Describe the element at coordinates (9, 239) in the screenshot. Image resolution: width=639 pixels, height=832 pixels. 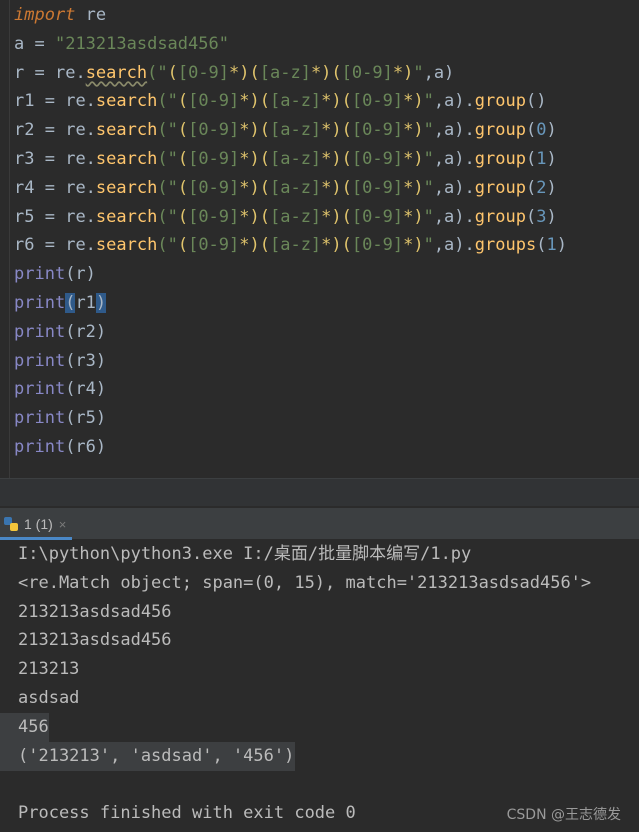
I see `gutter-border` at that location.